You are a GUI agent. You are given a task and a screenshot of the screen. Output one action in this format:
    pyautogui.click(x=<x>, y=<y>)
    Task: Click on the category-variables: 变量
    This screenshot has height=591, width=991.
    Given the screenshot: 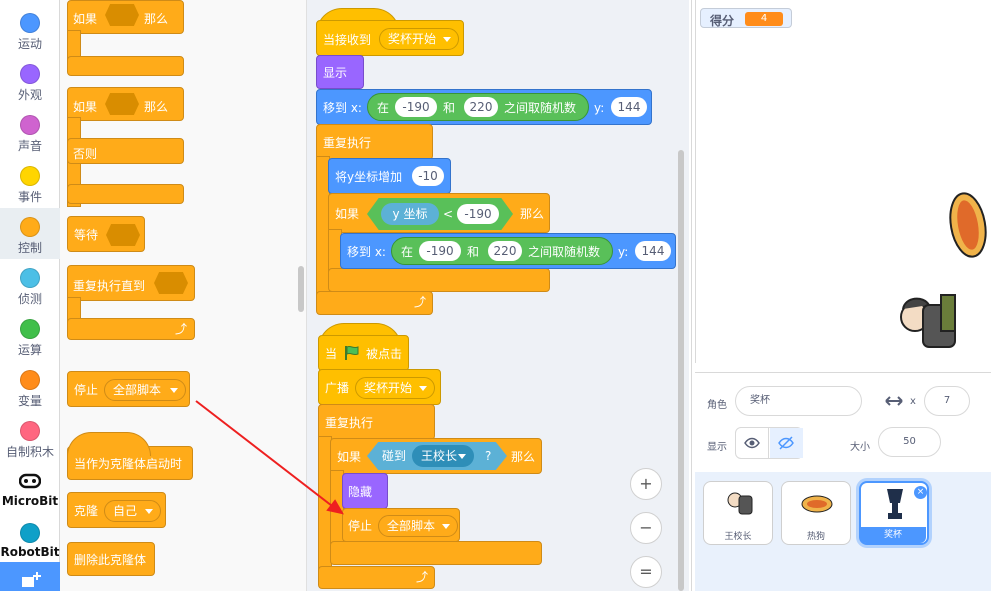 What is the action you would take?
    pyautogui.click(x=30, y=386)
    